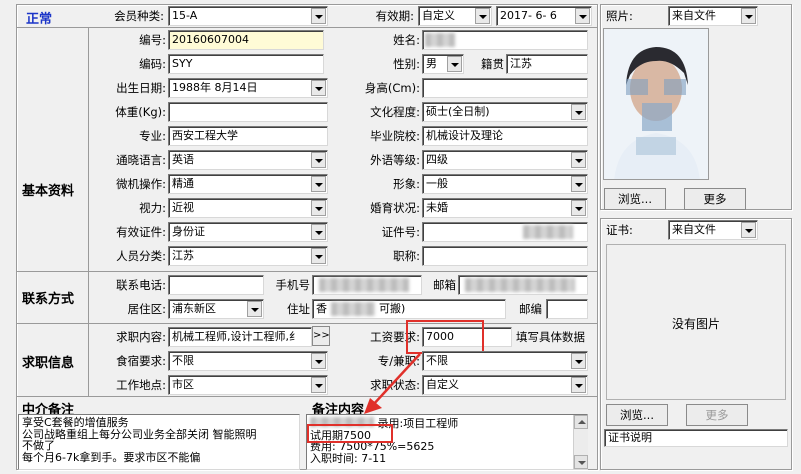  I want to click on member-type-select: 15-A, so click(248, 16).